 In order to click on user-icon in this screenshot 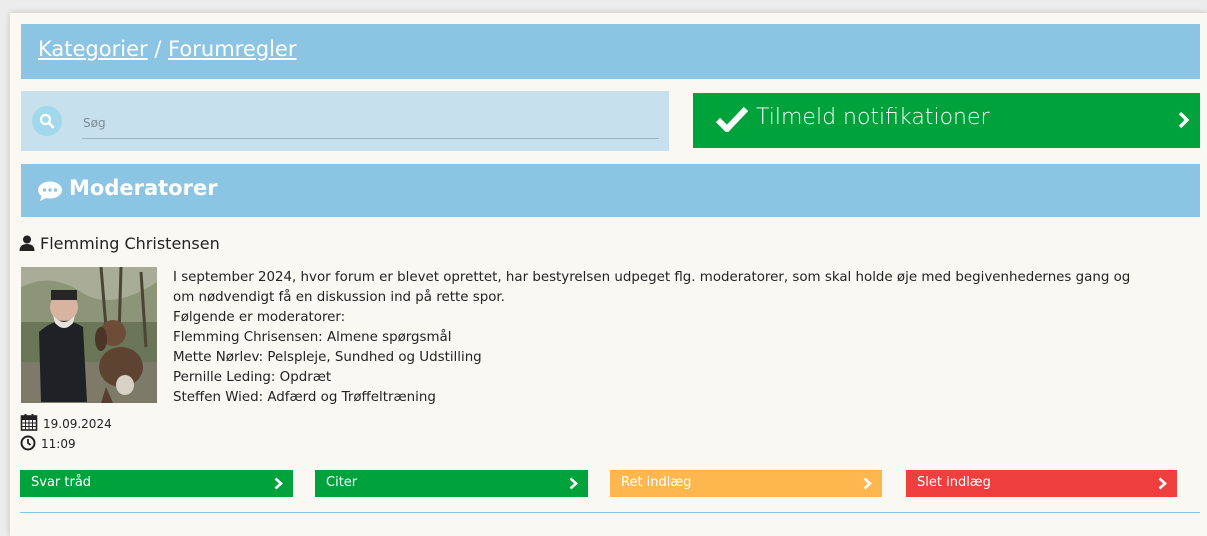, I will do `click(27, 243)`.